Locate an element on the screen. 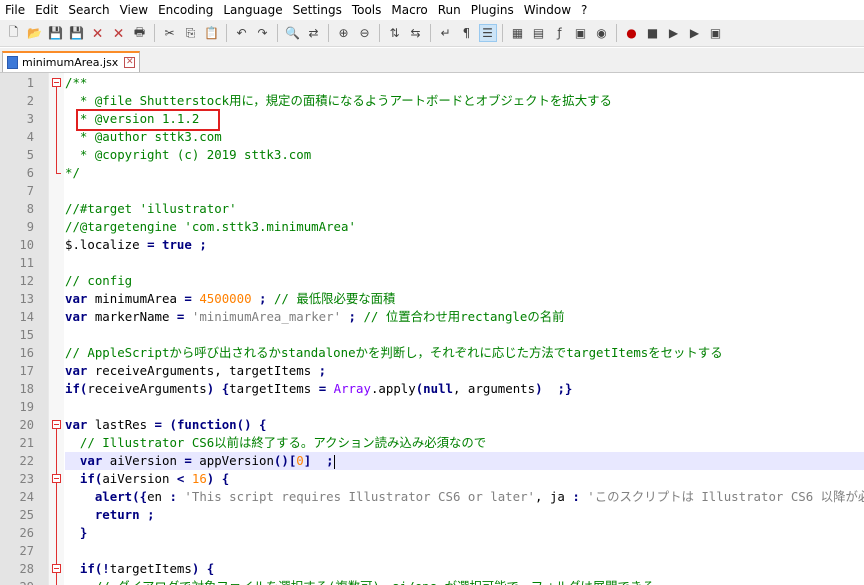 This screenshot has width=864, height=585. close-icon: 🗙 is located at coordinates (98, 33).